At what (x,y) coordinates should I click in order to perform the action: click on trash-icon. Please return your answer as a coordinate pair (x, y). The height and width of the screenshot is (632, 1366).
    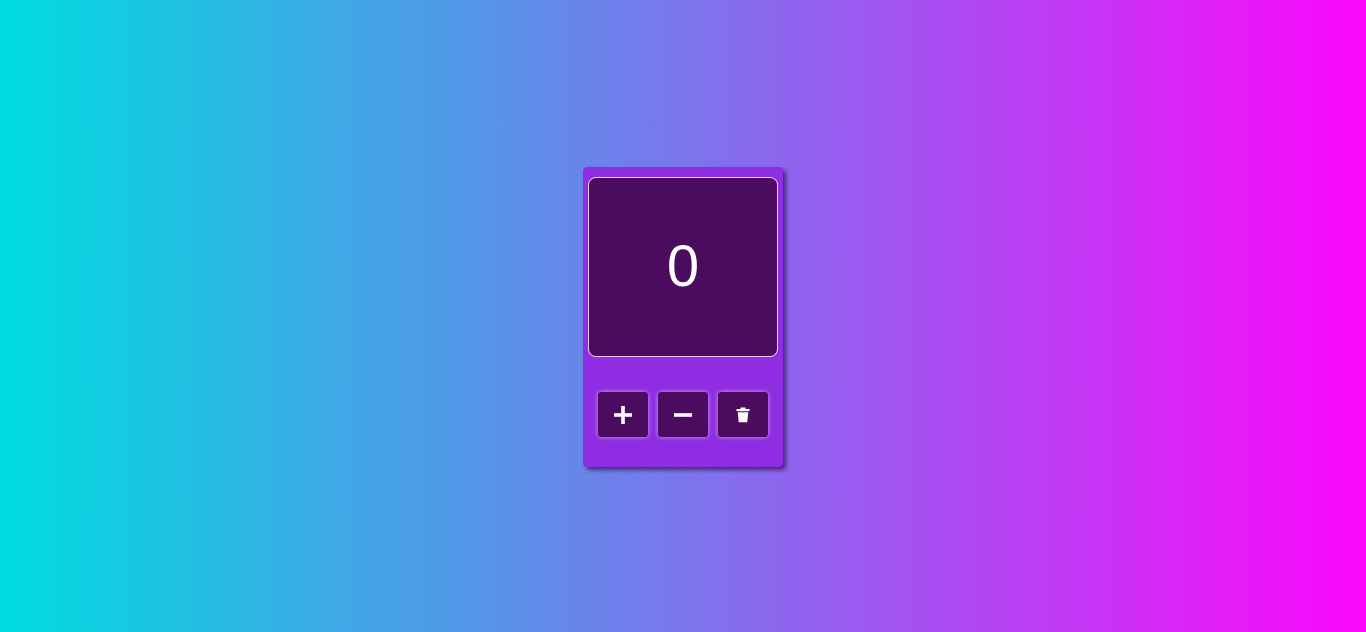
    Looking at the image, I should click on (743, 414).